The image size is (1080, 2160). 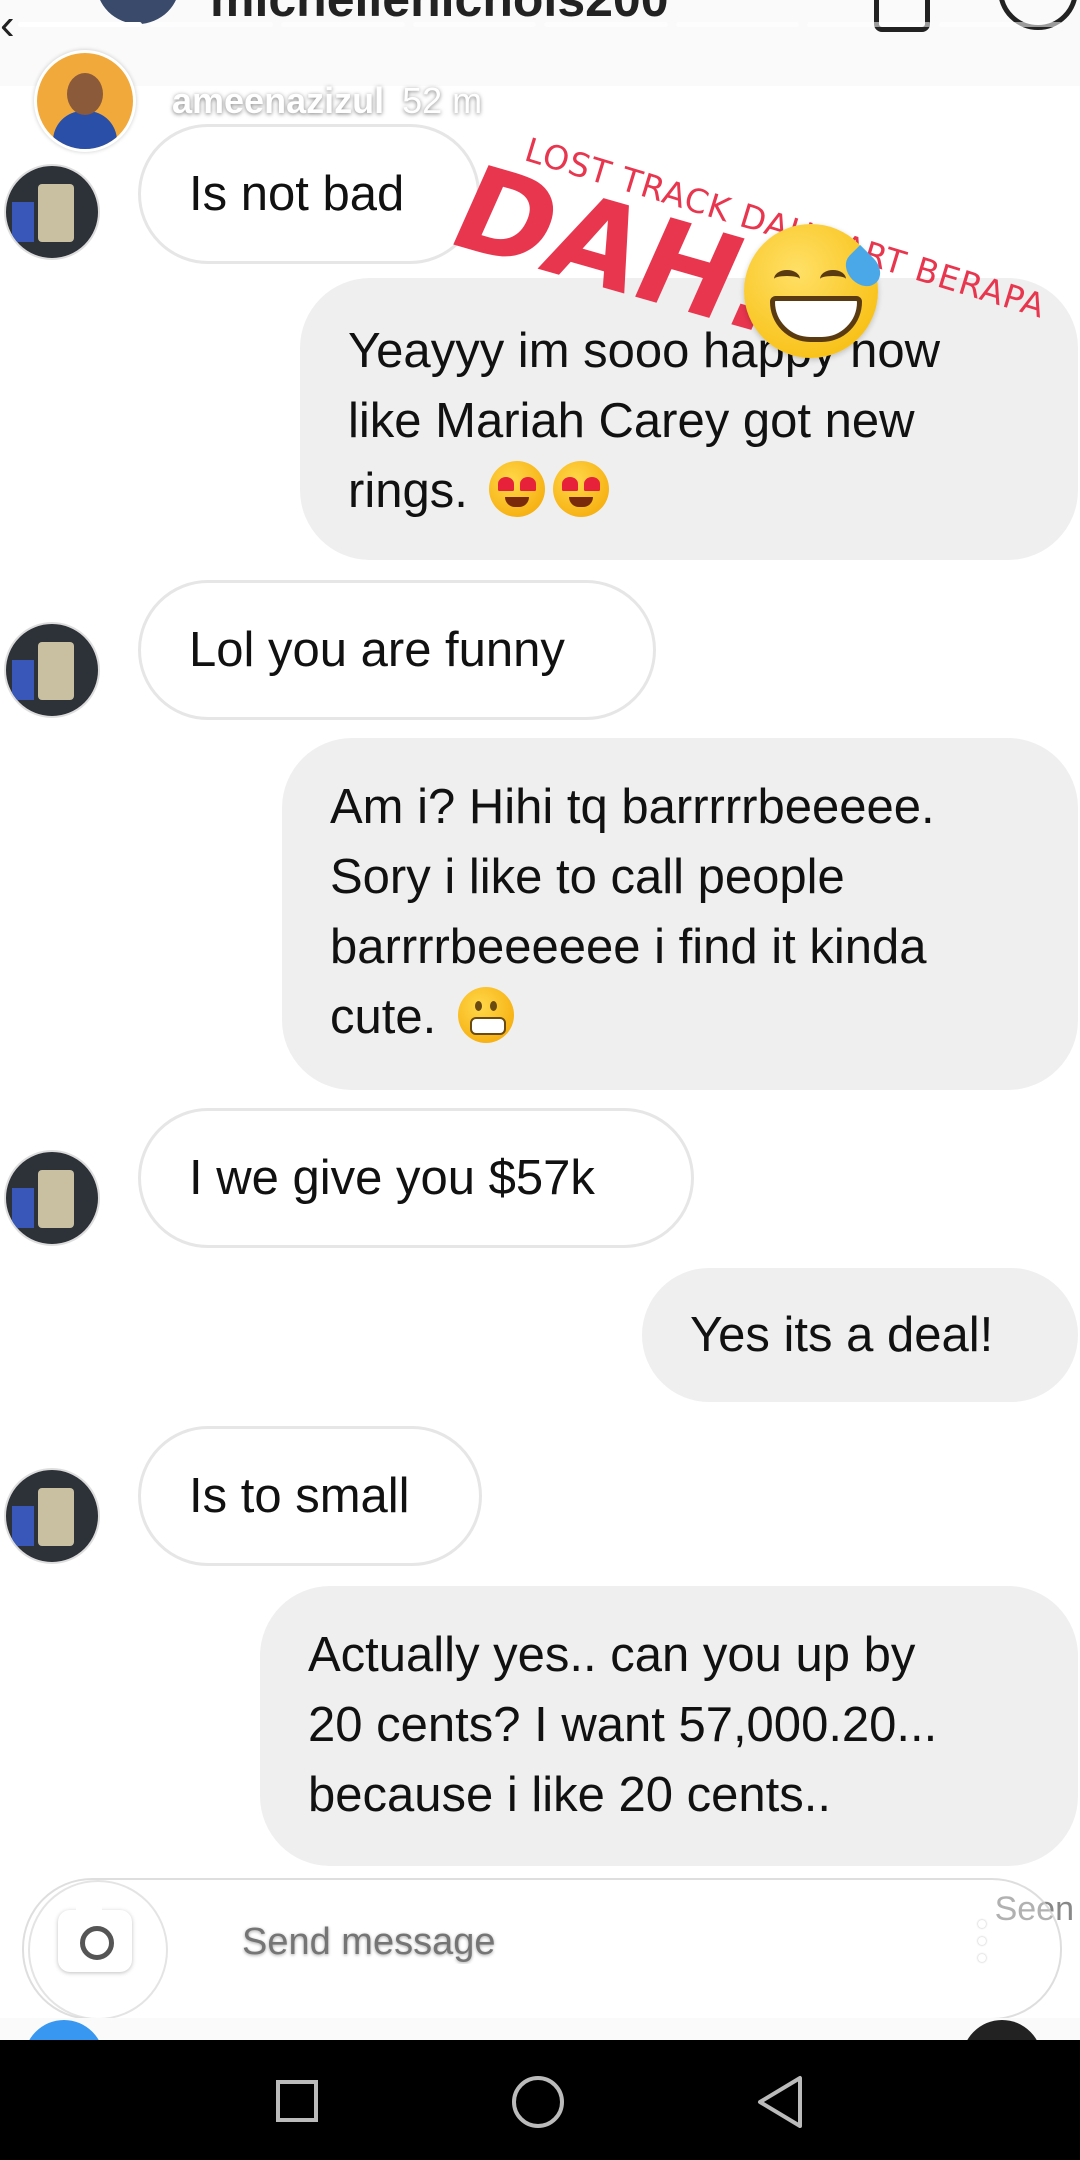 What do you see at coordinates (587, 877) in the screenshot?
I see `message-line: Sory i like to call people` at bounding box center [587, 877].